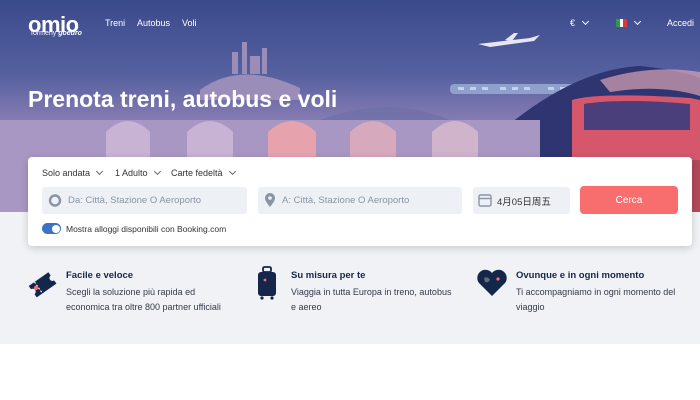 Image resolution: width=700 pixels, height=400 pixels. I want to click on feature-desc: viaggio, so click(530, 307).